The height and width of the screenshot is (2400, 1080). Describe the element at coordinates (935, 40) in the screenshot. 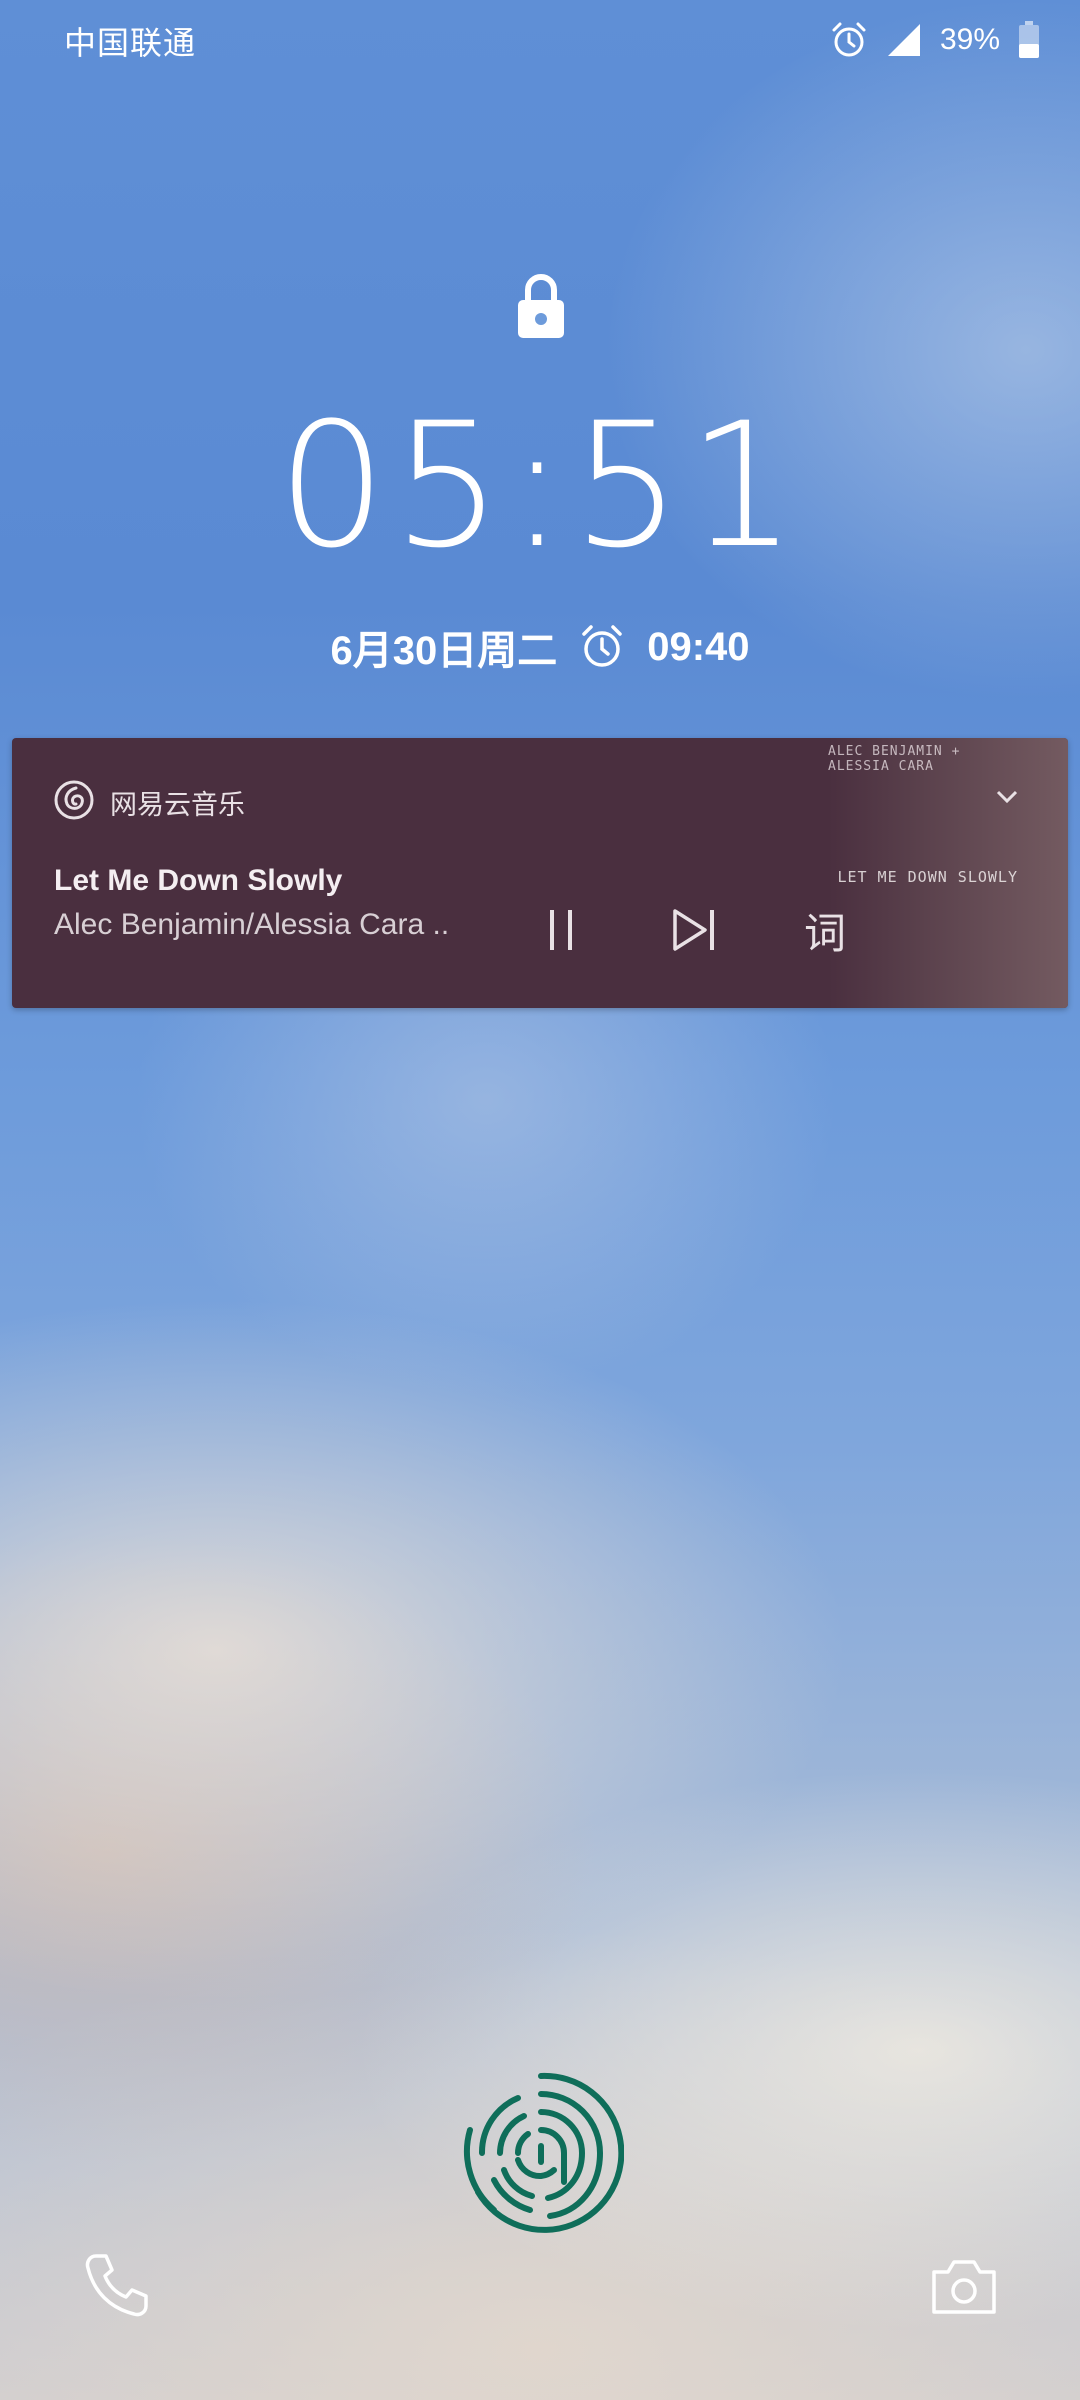

I see `status-icons: 39%` at that location.